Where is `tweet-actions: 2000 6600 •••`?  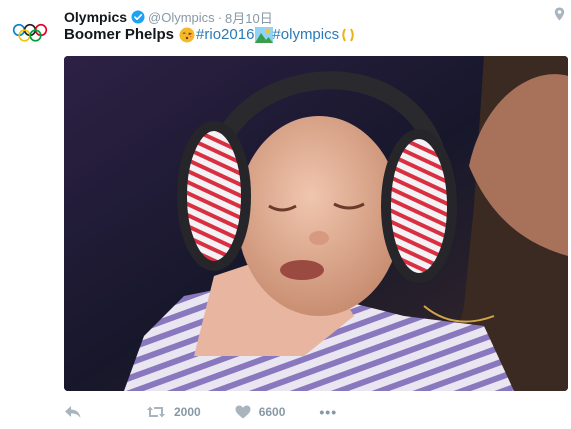 tweet-actions: 2000 6600 ••• is located at coordinates (200, 412).